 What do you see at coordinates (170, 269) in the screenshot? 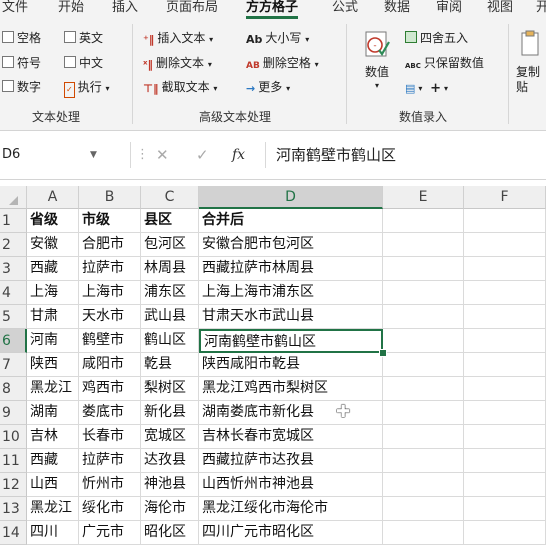
I see `cell: 林周县` at bounding box center [170, 269].